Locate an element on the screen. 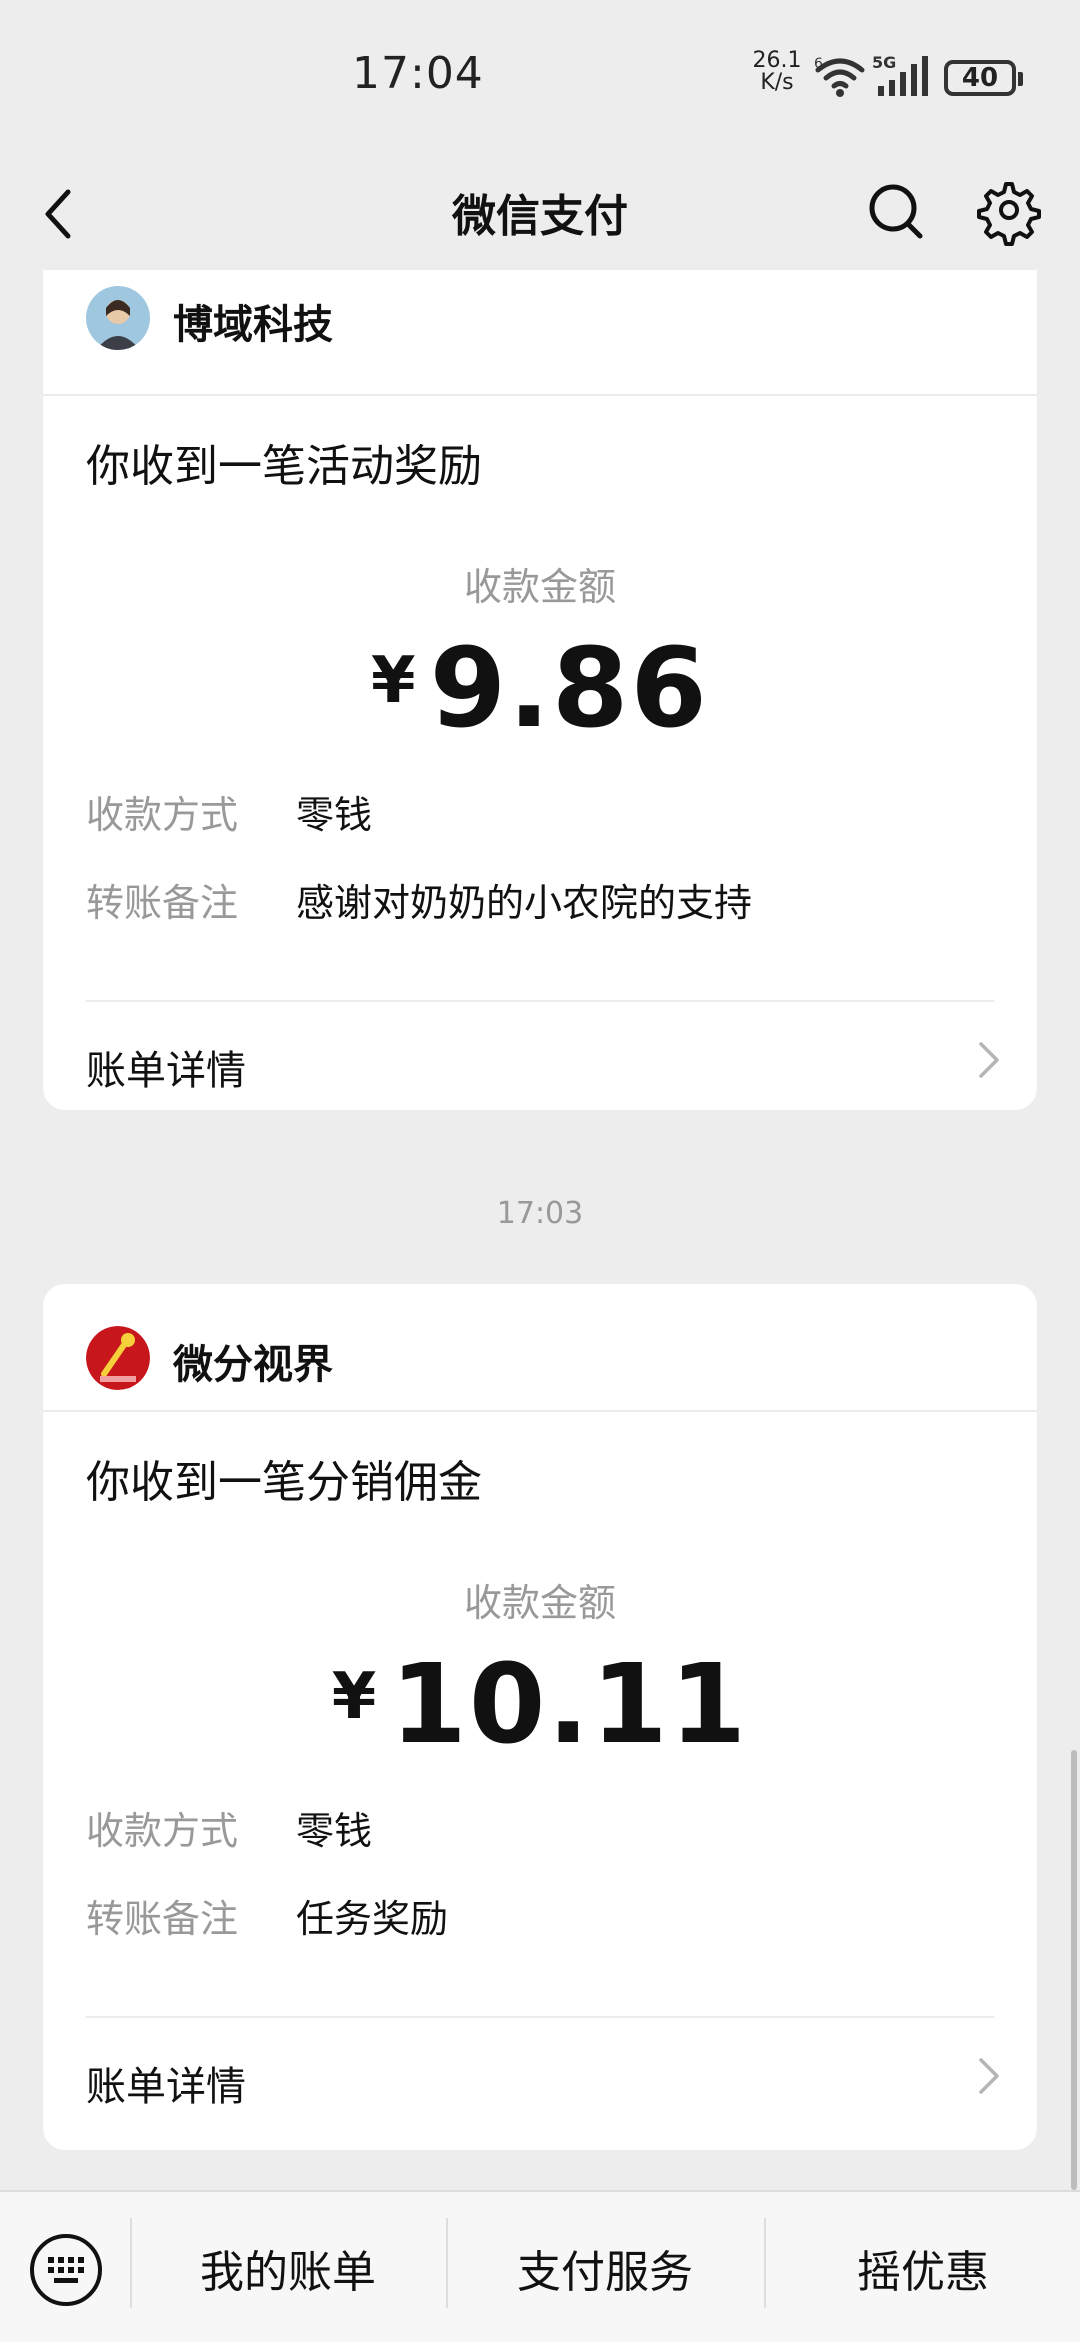 The width and height of the screenshot is (1080, 2342). nav-bar: 微信支付 is located at coordinates (540, 210).